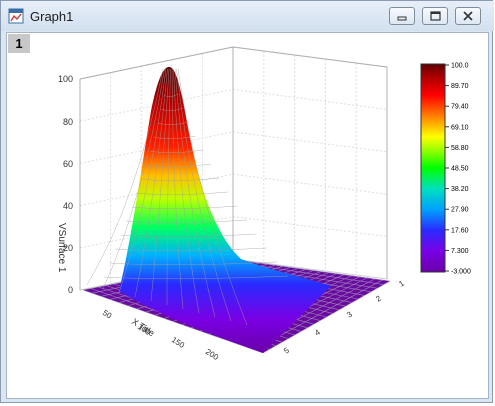 This screenshot has width=495, height=406. Describe the element at coordinates (460, 210) in the screenshot. I see `colorbar-label: 27.90` at that location.